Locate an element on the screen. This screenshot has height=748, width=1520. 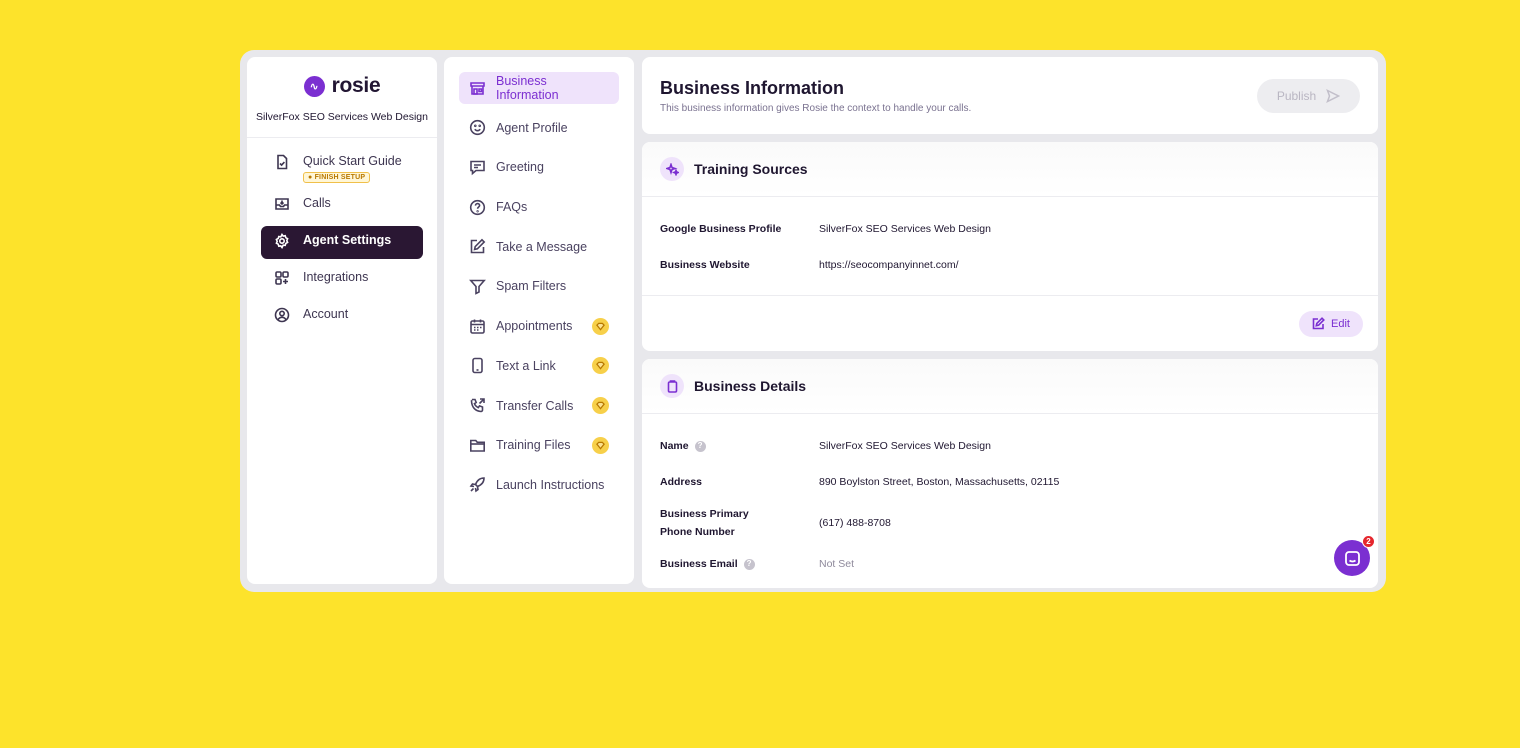
store-icon is located at coordinates (477, 88).